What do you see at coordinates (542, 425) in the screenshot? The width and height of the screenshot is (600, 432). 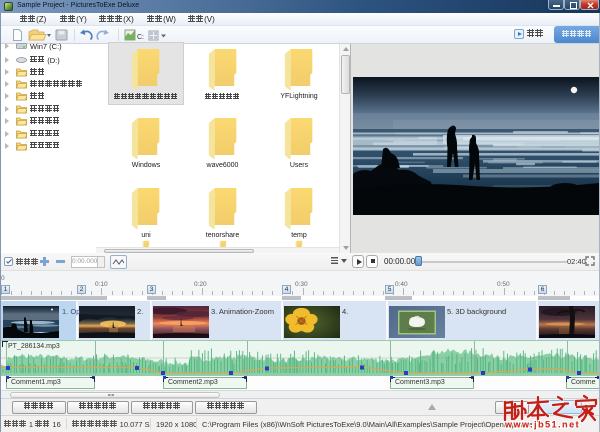 I see `svg-text: www.jb51.net` at bounding box center [542, 425].